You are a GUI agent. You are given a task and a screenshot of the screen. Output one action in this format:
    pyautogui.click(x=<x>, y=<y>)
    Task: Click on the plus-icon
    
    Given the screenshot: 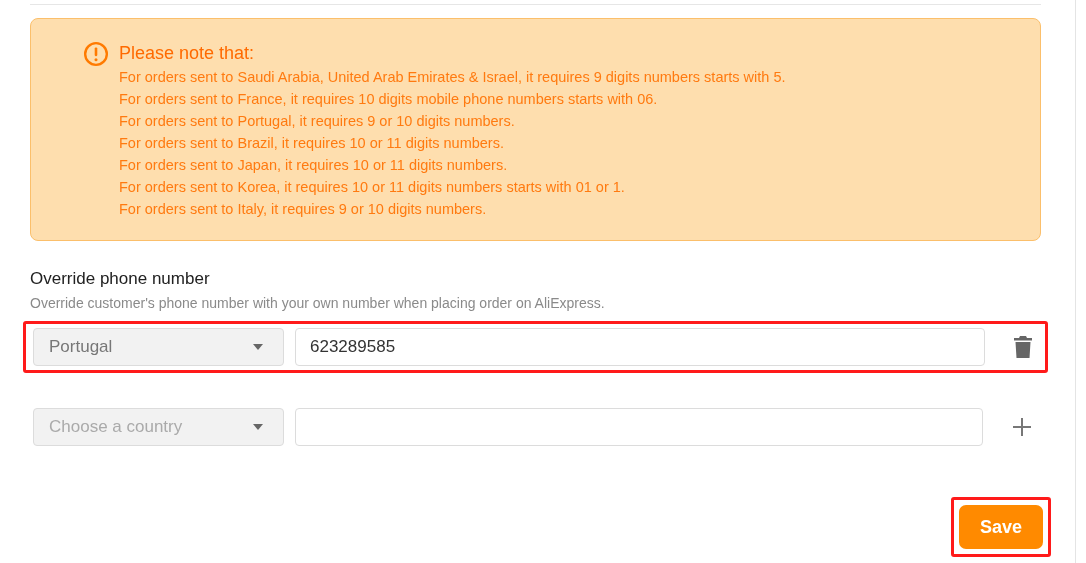 What is the action you would take?
    pyautogui.click(x=1022, y=427)
    